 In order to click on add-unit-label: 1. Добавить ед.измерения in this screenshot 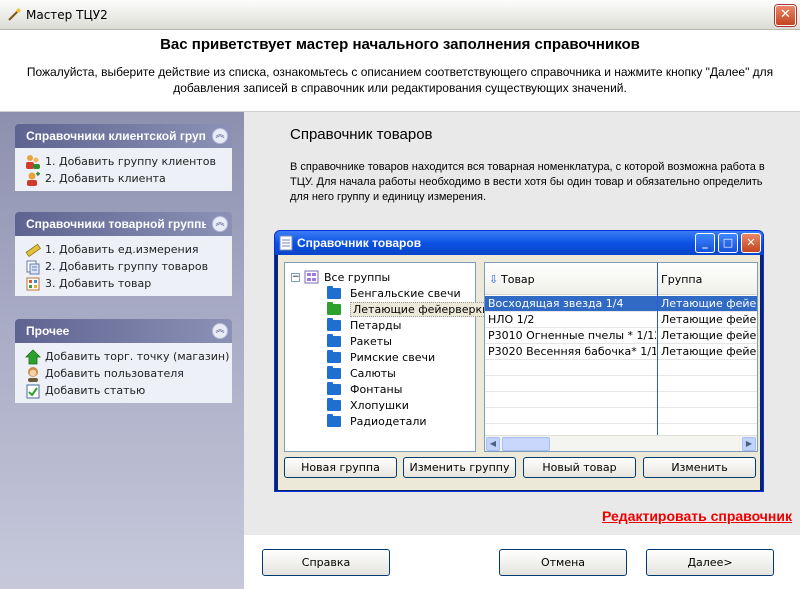, I will do `click(122, 249)`.